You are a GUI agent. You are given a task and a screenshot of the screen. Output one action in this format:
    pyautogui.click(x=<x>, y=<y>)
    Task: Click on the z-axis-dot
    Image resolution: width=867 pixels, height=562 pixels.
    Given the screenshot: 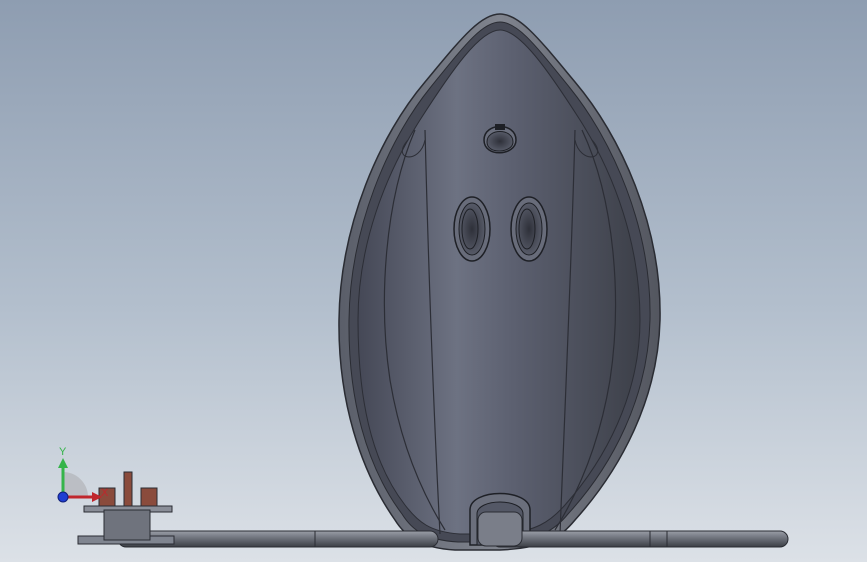 What is the action you would take?
    pyautogui.click(x=63, y=497)
    